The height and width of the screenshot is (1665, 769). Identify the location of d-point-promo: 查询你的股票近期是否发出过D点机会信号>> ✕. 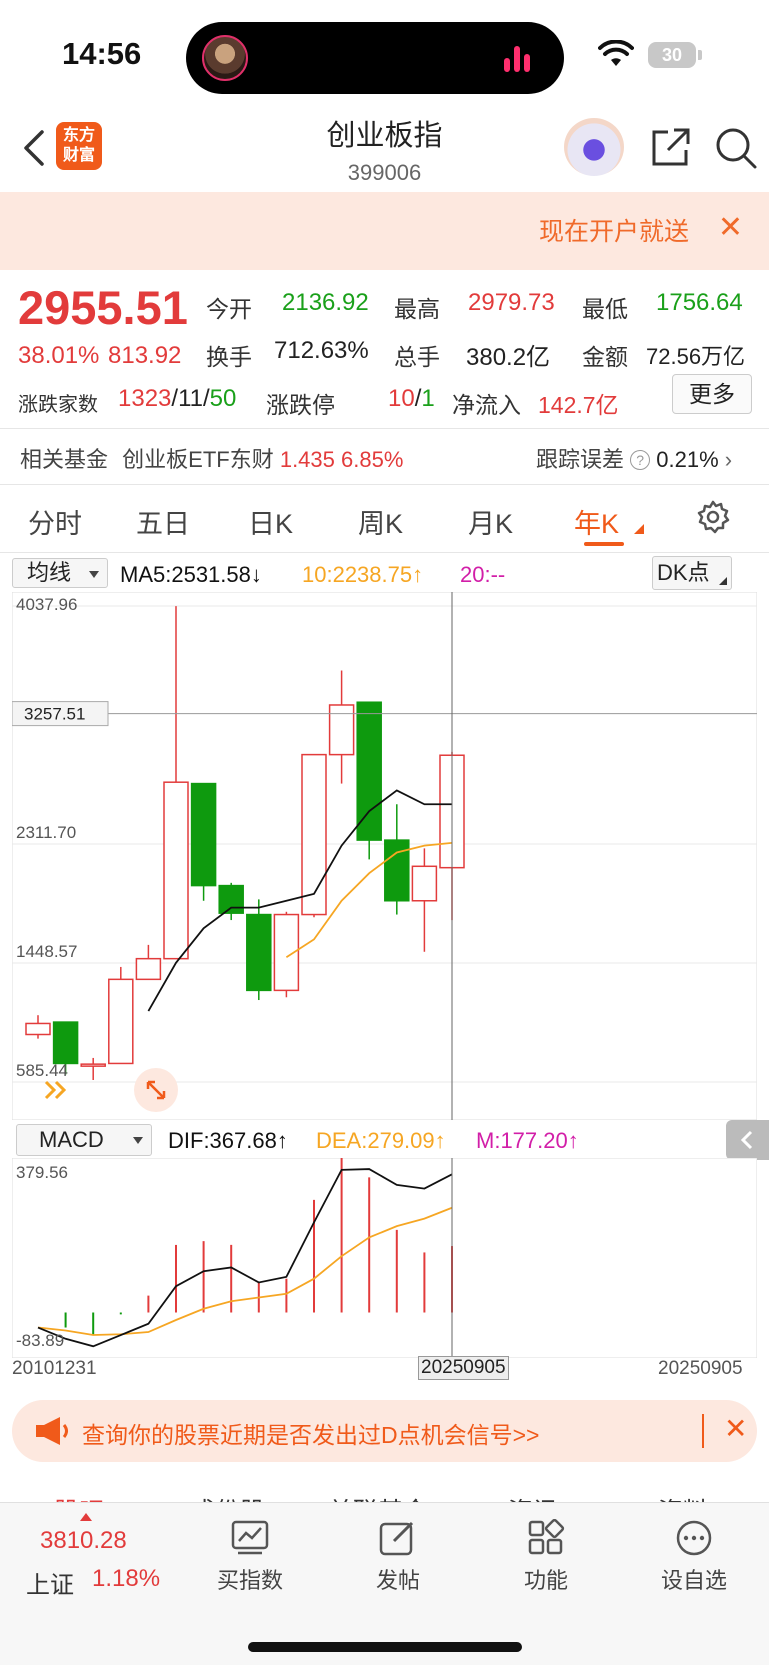
(384, 1431).